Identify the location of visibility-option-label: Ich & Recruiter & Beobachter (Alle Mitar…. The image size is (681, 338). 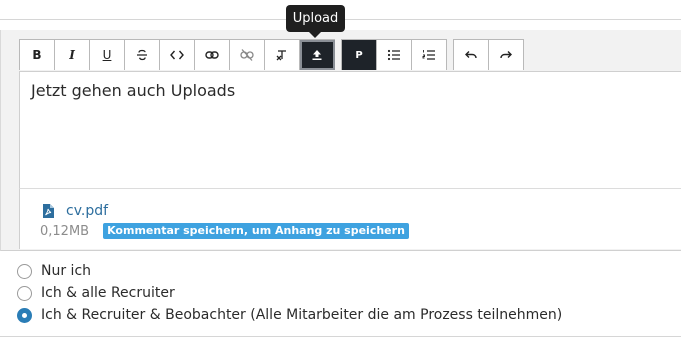
(302, 315).